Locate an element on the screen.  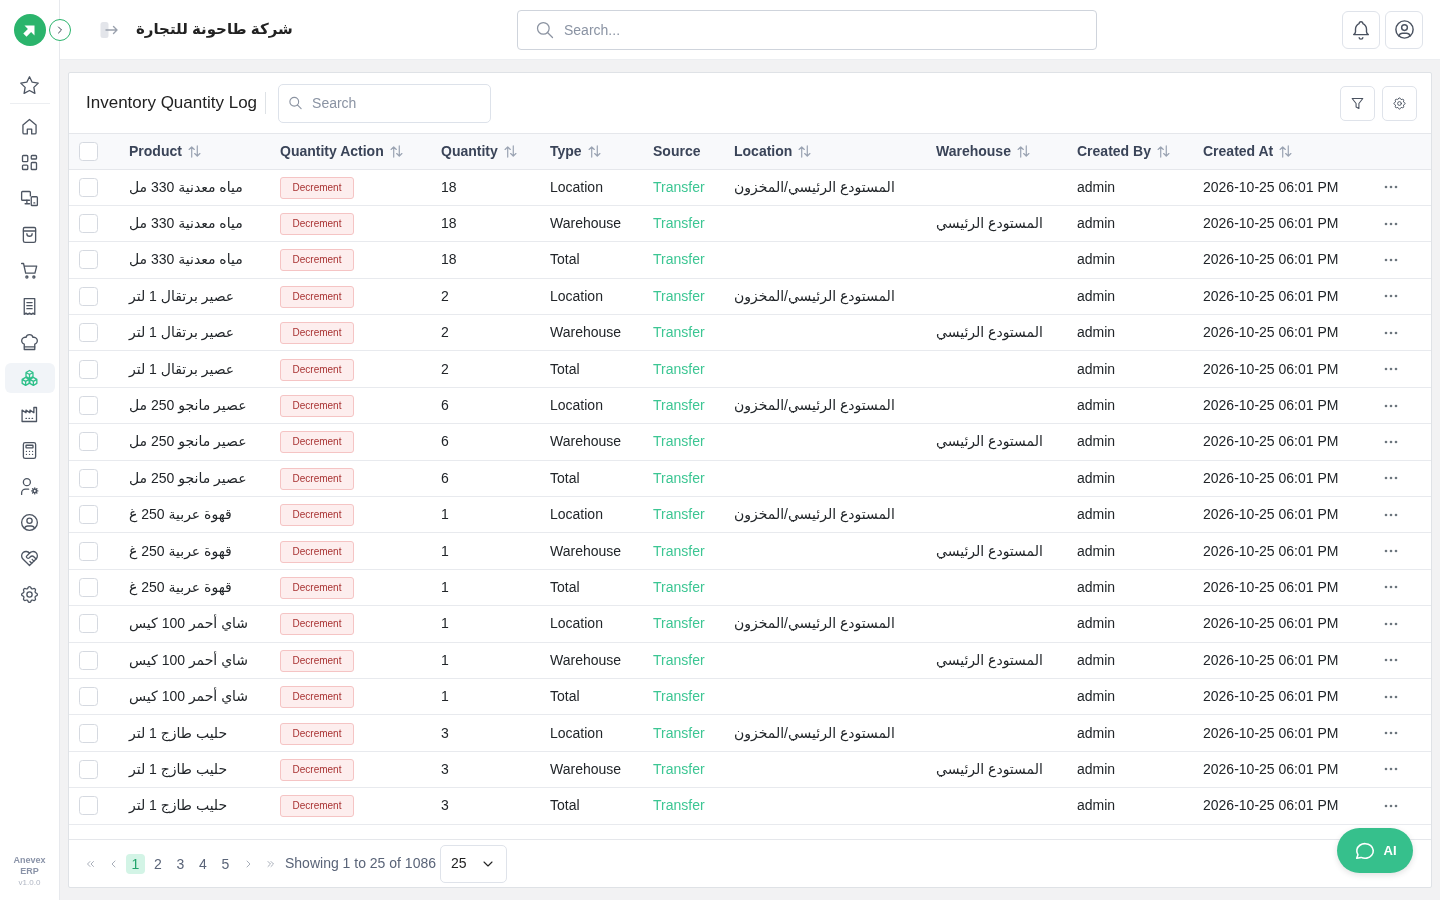
product-name: عصير مانجو 250 مل is located at coordinates (188, 441).